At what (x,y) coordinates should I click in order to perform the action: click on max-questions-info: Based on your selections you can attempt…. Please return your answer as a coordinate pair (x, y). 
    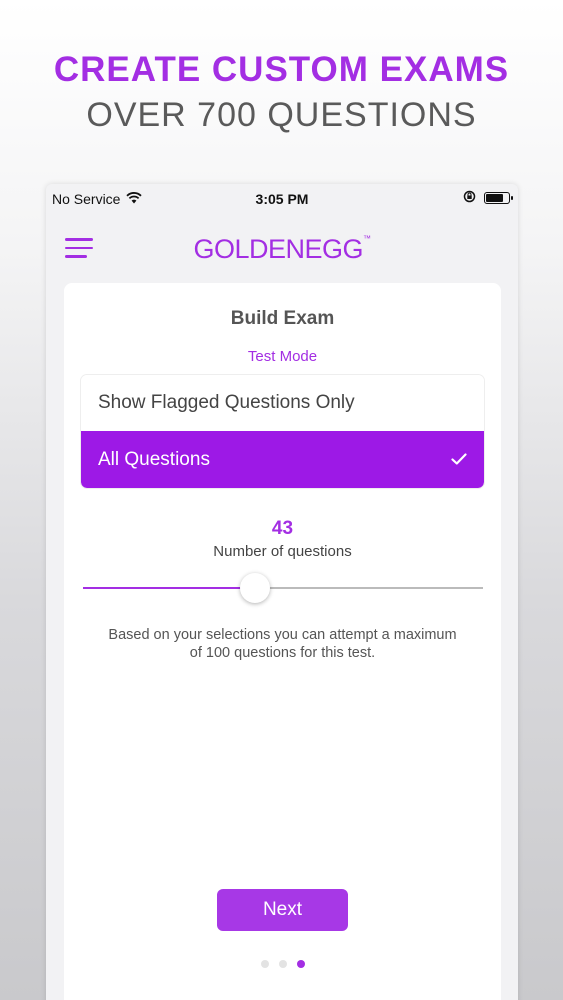
    Looking at the image, I should click on (282, 644).